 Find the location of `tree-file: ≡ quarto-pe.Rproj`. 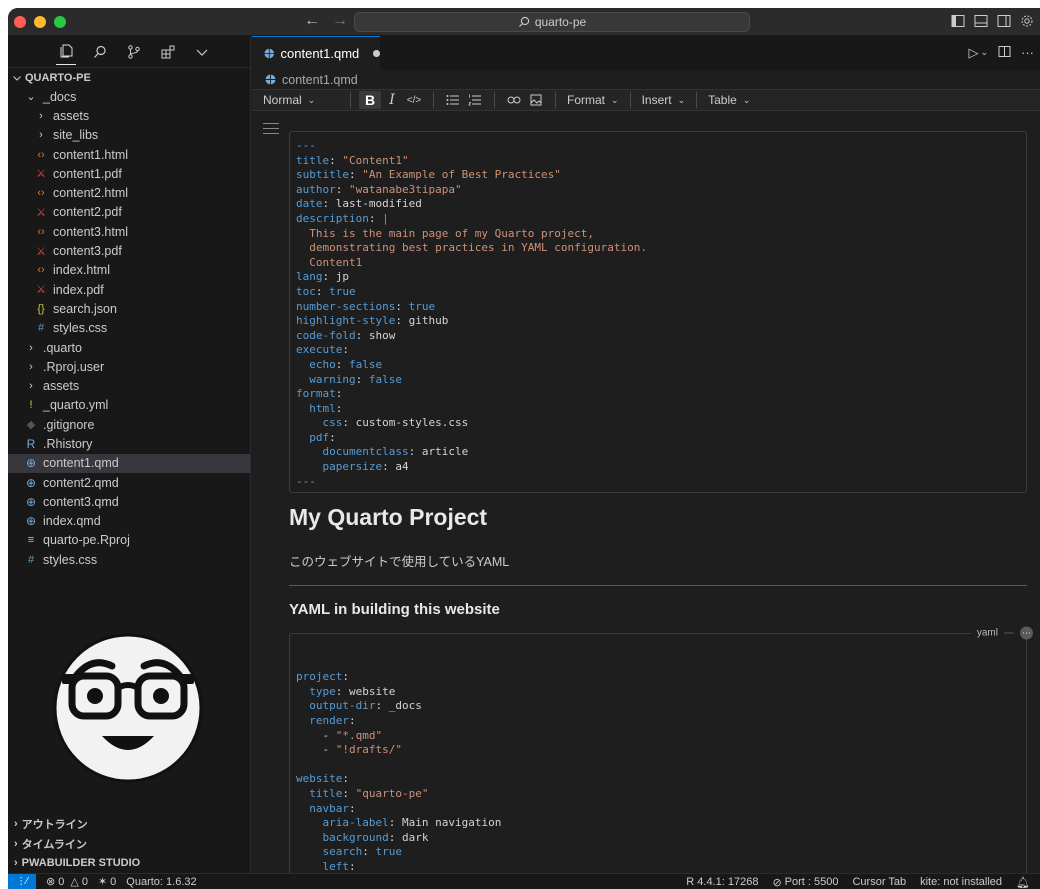

tree-file: ≡ quarto-pe.Rproj is located at coordinates (129, 540).